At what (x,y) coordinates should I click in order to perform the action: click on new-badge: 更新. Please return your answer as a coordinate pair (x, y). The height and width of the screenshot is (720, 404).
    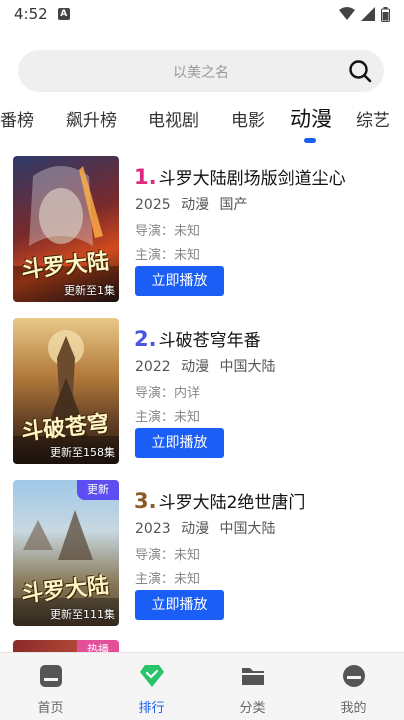
    Looking at the image, I should click on (98, 490).